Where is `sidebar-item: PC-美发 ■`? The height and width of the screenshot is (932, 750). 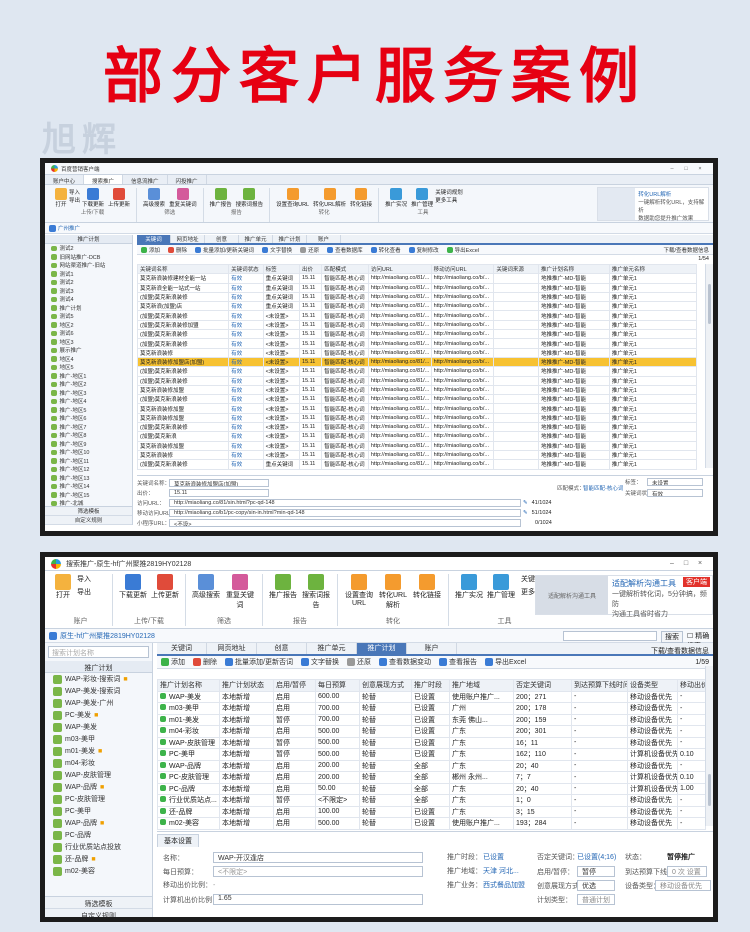
sidebar-item: PC-美发 ■ is located at coordinates (98, 715).